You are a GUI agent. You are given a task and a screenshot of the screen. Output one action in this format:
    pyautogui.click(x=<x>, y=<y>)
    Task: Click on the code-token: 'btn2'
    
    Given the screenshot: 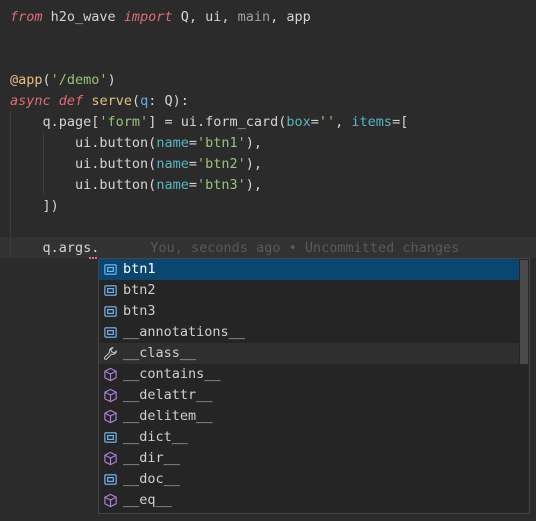 What is the action you would take?
    pyautogui.click(x=221, y=164)
    